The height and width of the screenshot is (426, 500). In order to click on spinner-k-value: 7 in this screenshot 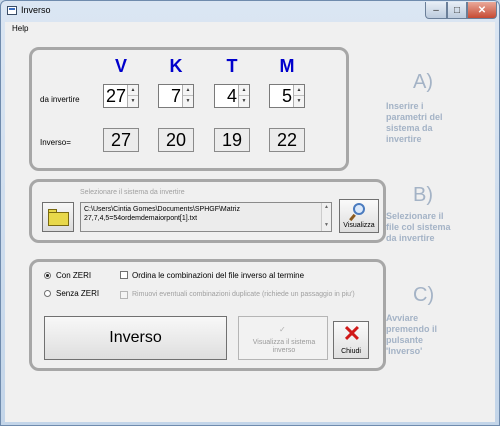, I will do `click(176, 96)`.